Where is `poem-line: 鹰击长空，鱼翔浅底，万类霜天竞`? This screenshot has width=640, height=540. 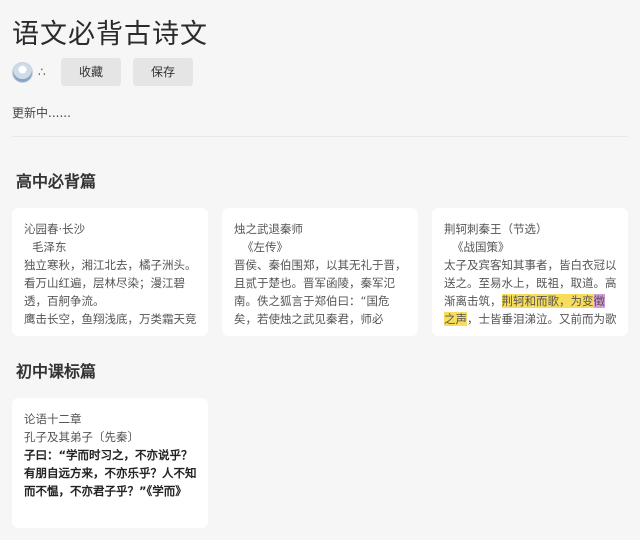
poem-line: 鹰击长空，鱼翔浅底，万类霜天竞 is located at coordinates (110, 319).